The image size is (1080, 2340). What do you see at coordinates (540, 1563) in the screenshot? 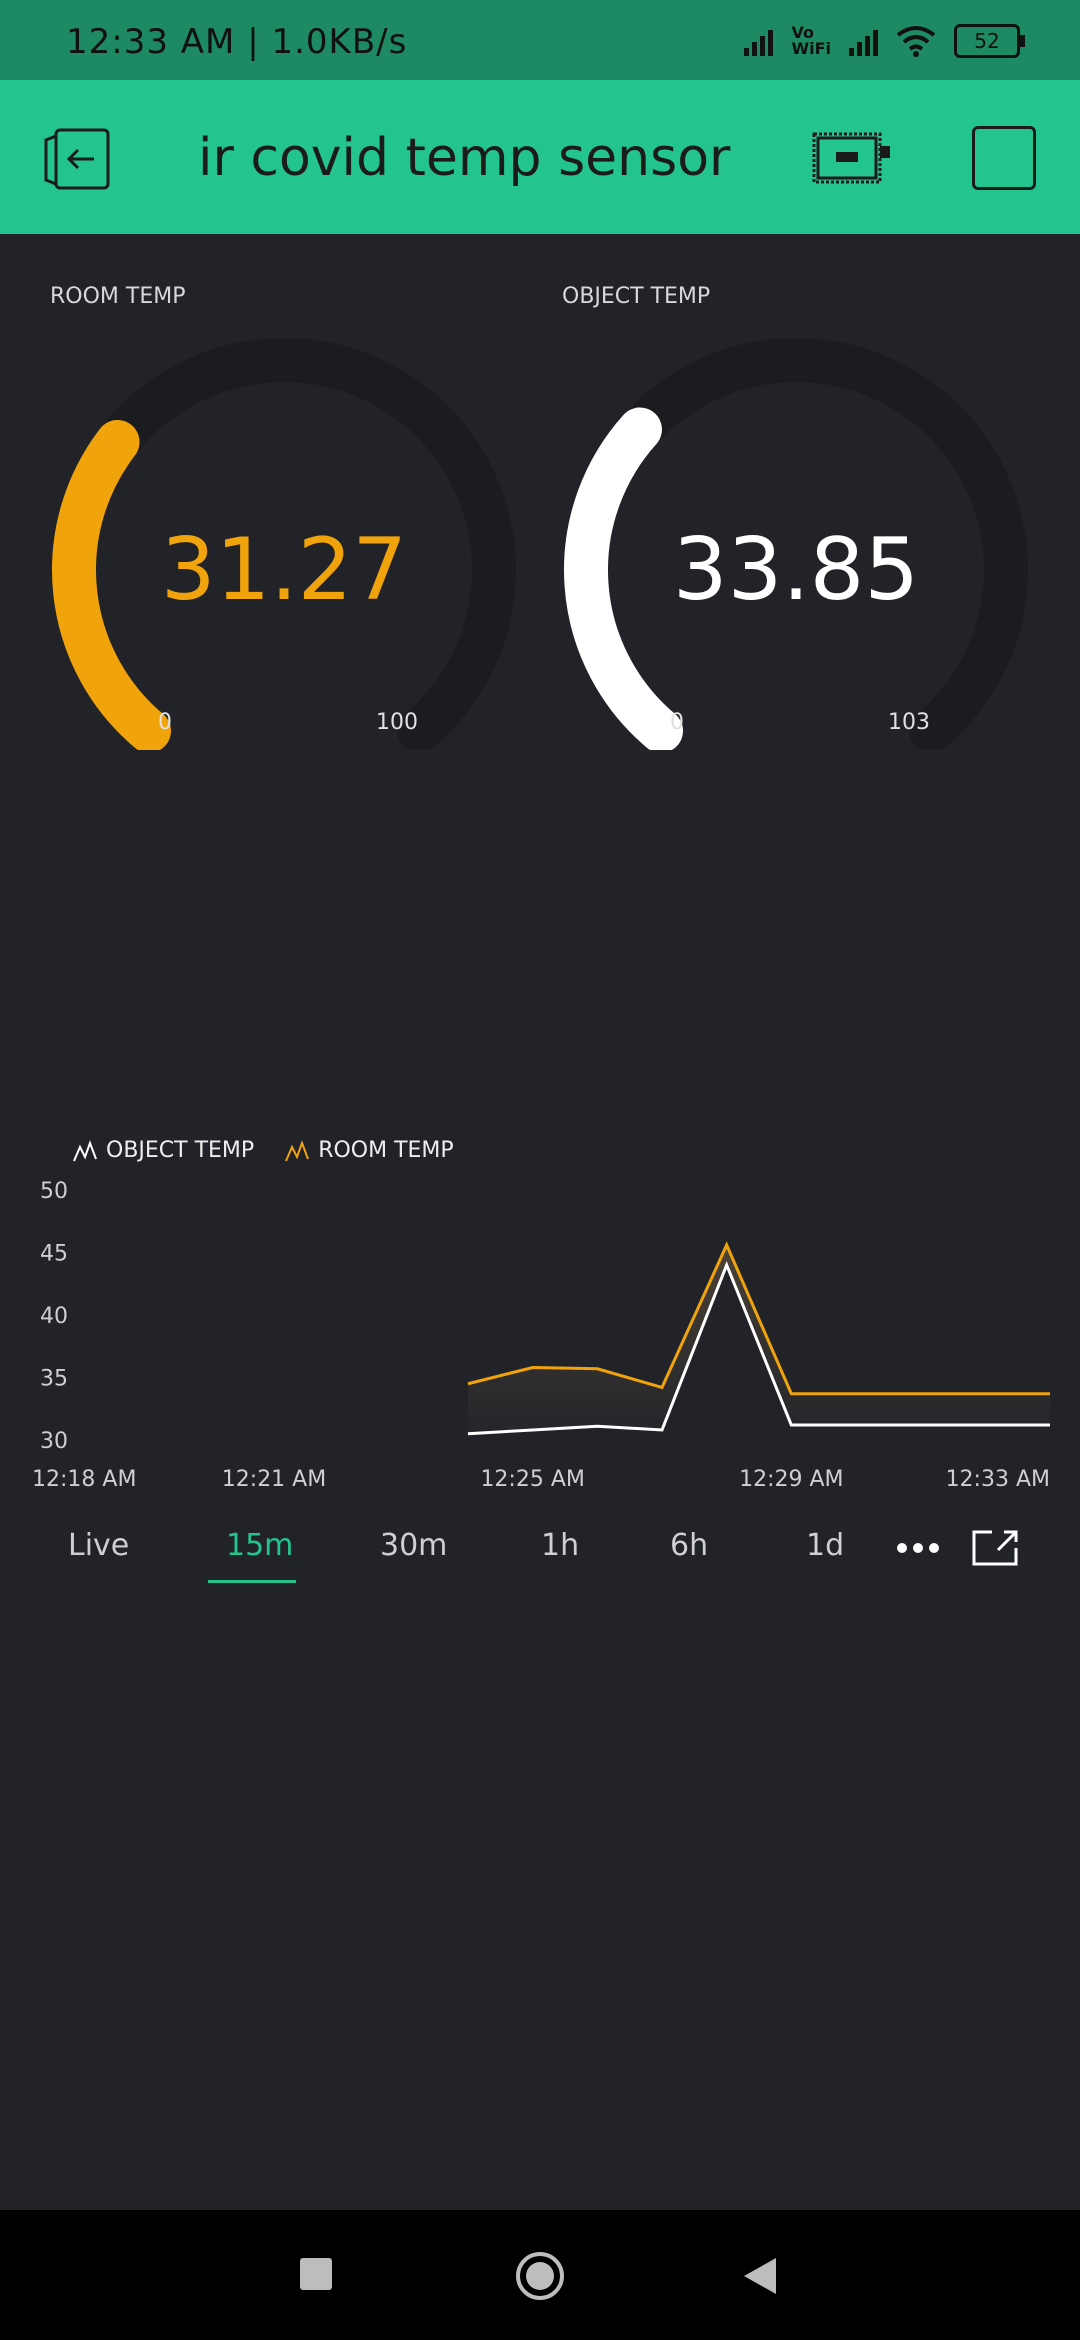
I see `time-range-tabs: Live 15m 30m 1h 6h 1d` at bounding box center [540, 1563].